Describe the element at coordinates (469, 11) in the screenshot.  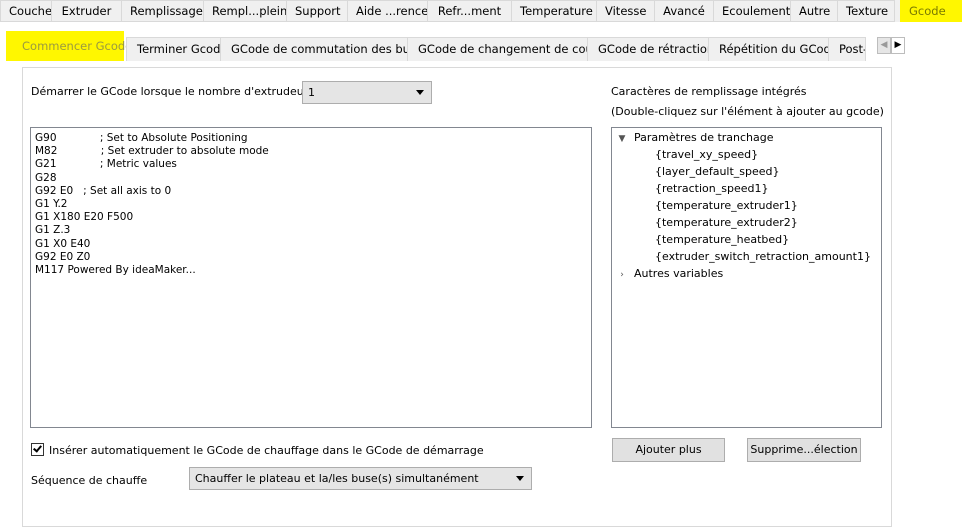
I see `tab-refroidissement: Refr...ment` at that location.